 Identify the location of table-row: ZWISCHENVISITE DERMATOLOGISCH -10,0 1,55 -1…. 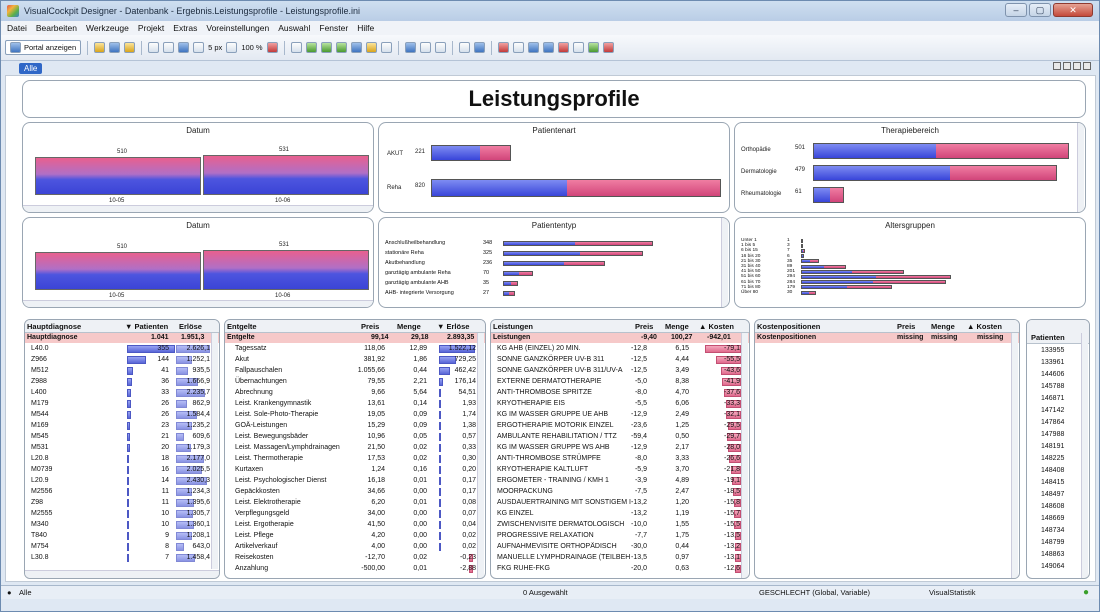
(620, 525).